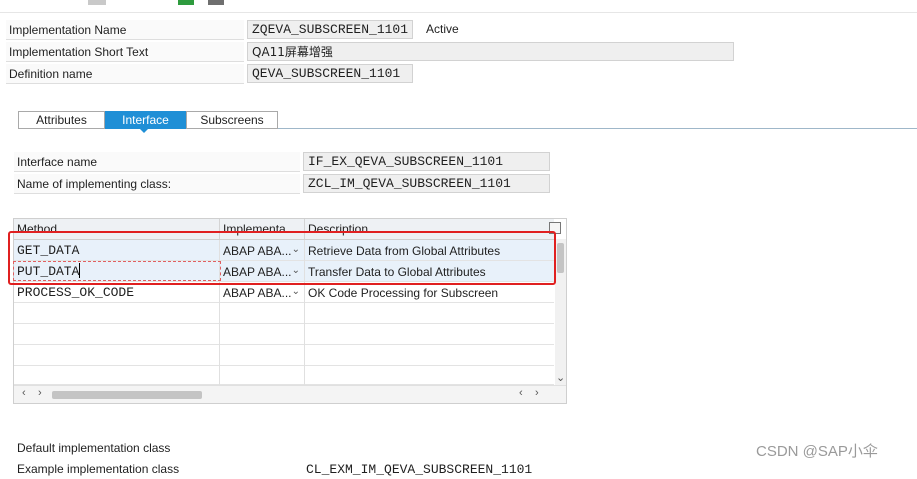 This screenshot has width=917, height=479. Describe the element at coordinates (94, 448) in the screenshot. I see `default-class-label: Default implementation class` at that location.